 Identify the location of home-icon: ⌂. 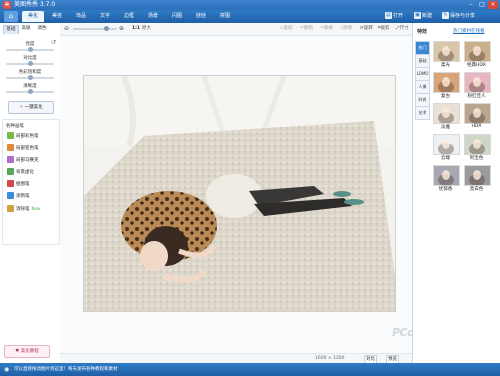
(11, 16).